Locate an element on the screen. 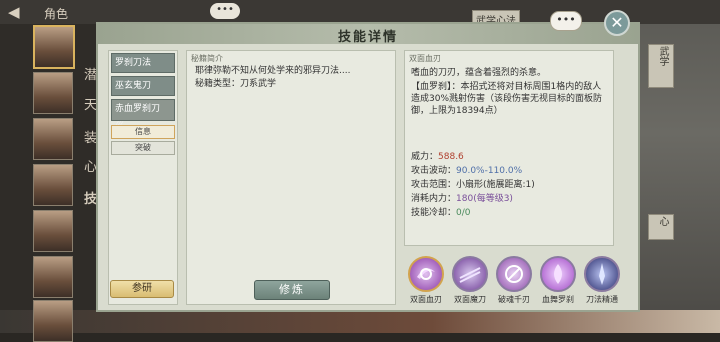 Image resolution: width=720 pixels, height=342 pixels. skill-item-label: 巫玄鬼刀 is located at coordinates (133, 86).